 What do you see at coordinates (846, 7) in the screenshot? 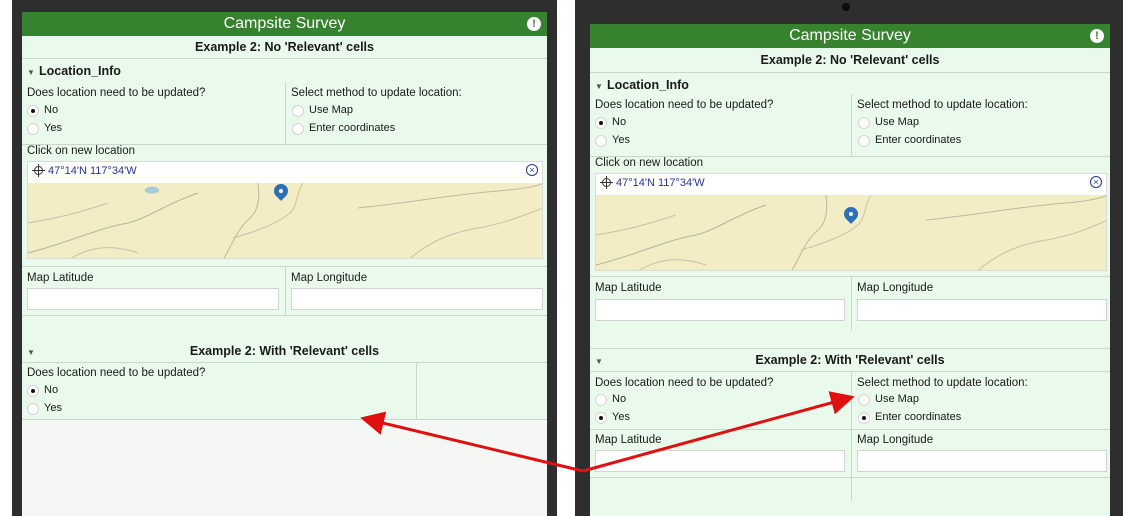
I see `camera-dot` at bounding box center [846, 7].